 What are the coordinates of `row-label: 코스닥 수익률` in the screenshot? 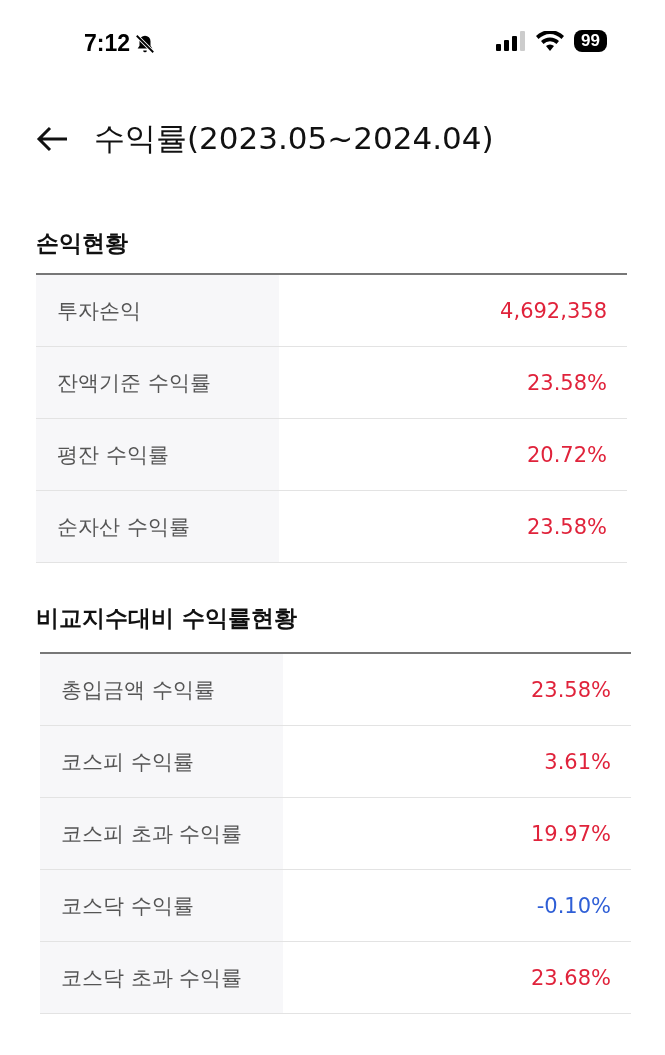 It's located at (161, 905).